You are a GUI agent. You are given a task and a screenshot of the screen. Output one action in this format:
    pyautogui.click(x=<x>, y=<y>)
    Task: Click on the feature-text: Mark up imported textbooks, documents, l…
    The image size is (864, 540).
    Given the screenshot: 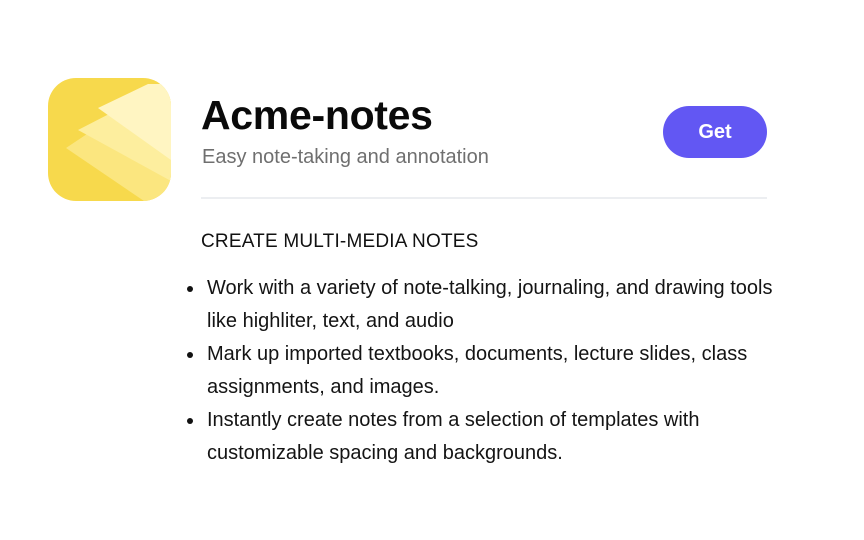 What is the action you would take?
    pyautogui.click(x=477, y=370)
    